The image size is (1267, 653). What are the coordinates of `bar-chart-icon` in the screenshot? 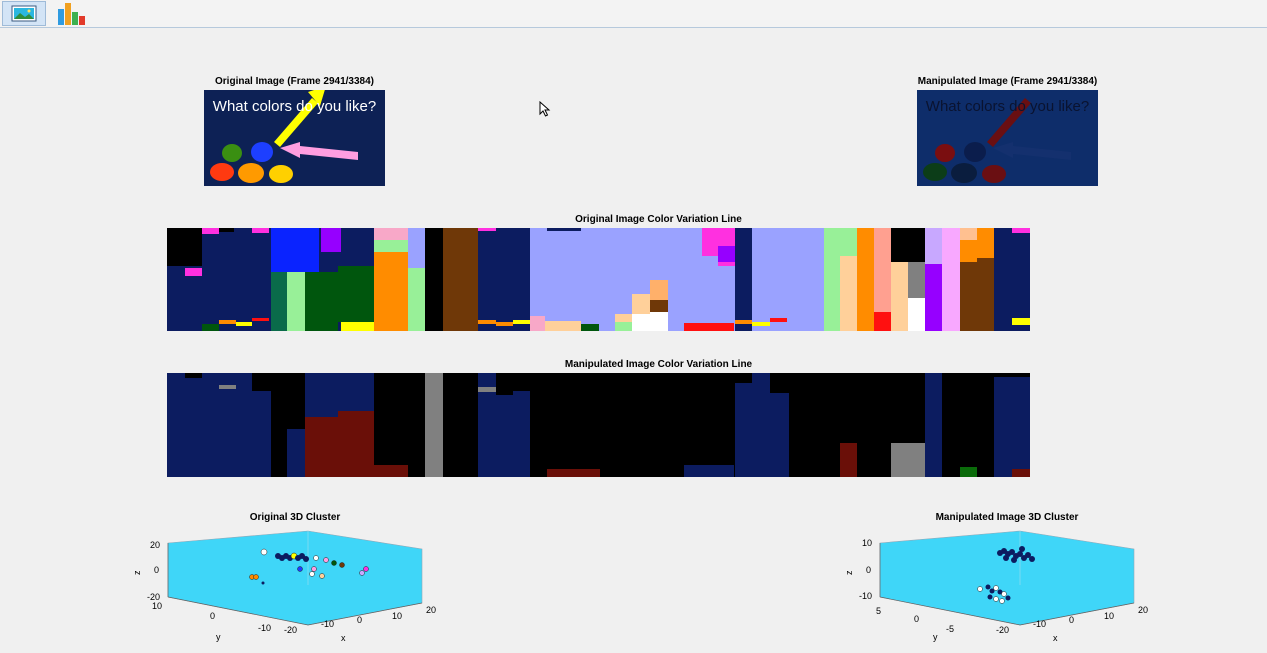 It's located at (71, 14).